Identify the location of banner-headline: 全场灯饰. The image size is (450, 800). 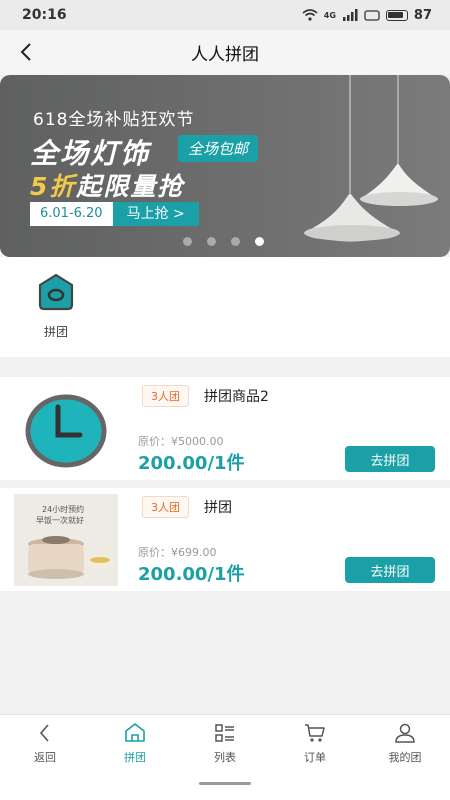
(90, 153).